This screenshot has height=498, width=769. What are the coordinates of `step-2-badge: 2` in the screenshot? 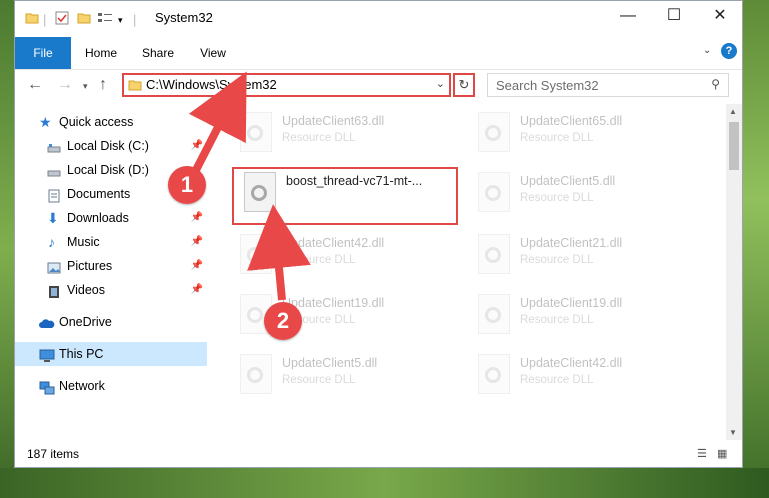 It's located at (283, 321).